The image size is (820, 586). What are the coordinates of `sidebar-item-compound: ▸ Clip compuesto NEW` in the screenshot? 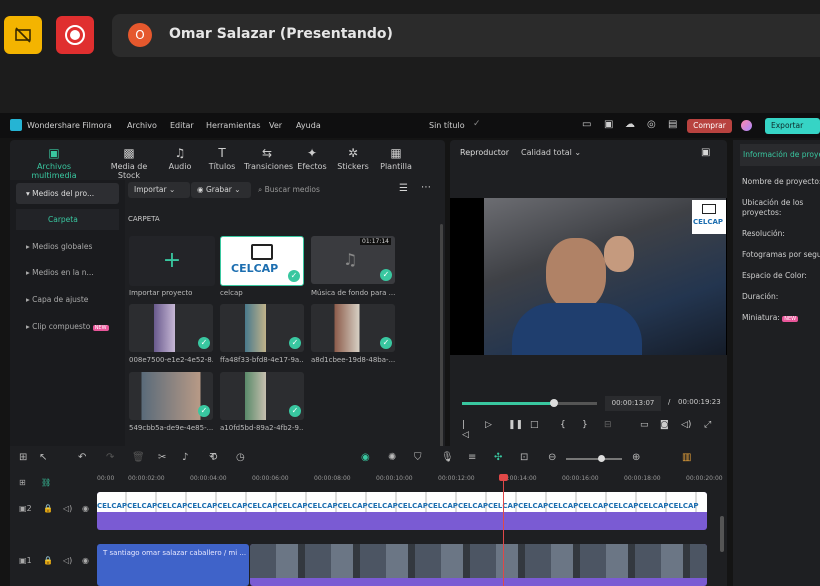 It's located at (67, 326).